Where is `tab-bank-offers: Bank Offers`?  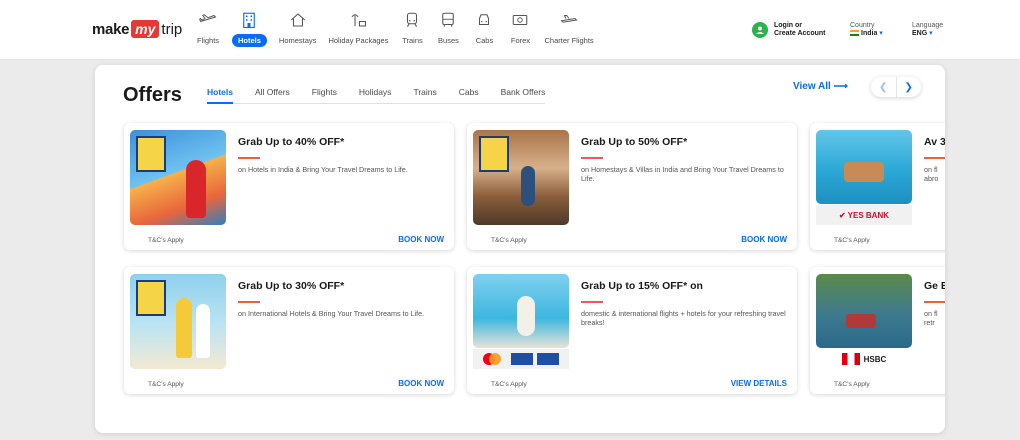
tab-bank-offers: Bank Offers is located at coordinates (523, 92).